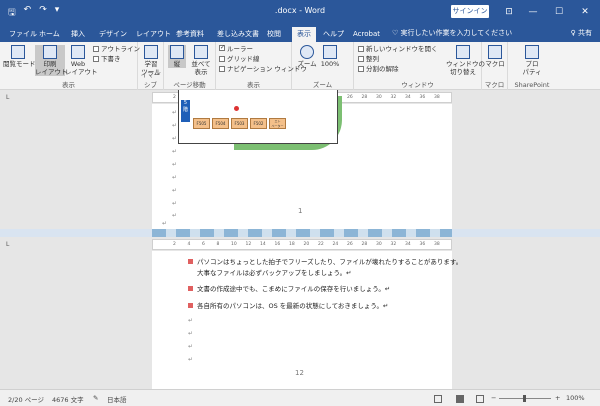 The height and width of the screenshot is (406, 600). I want to click on macros-button: マクロ, so click(495, 56).